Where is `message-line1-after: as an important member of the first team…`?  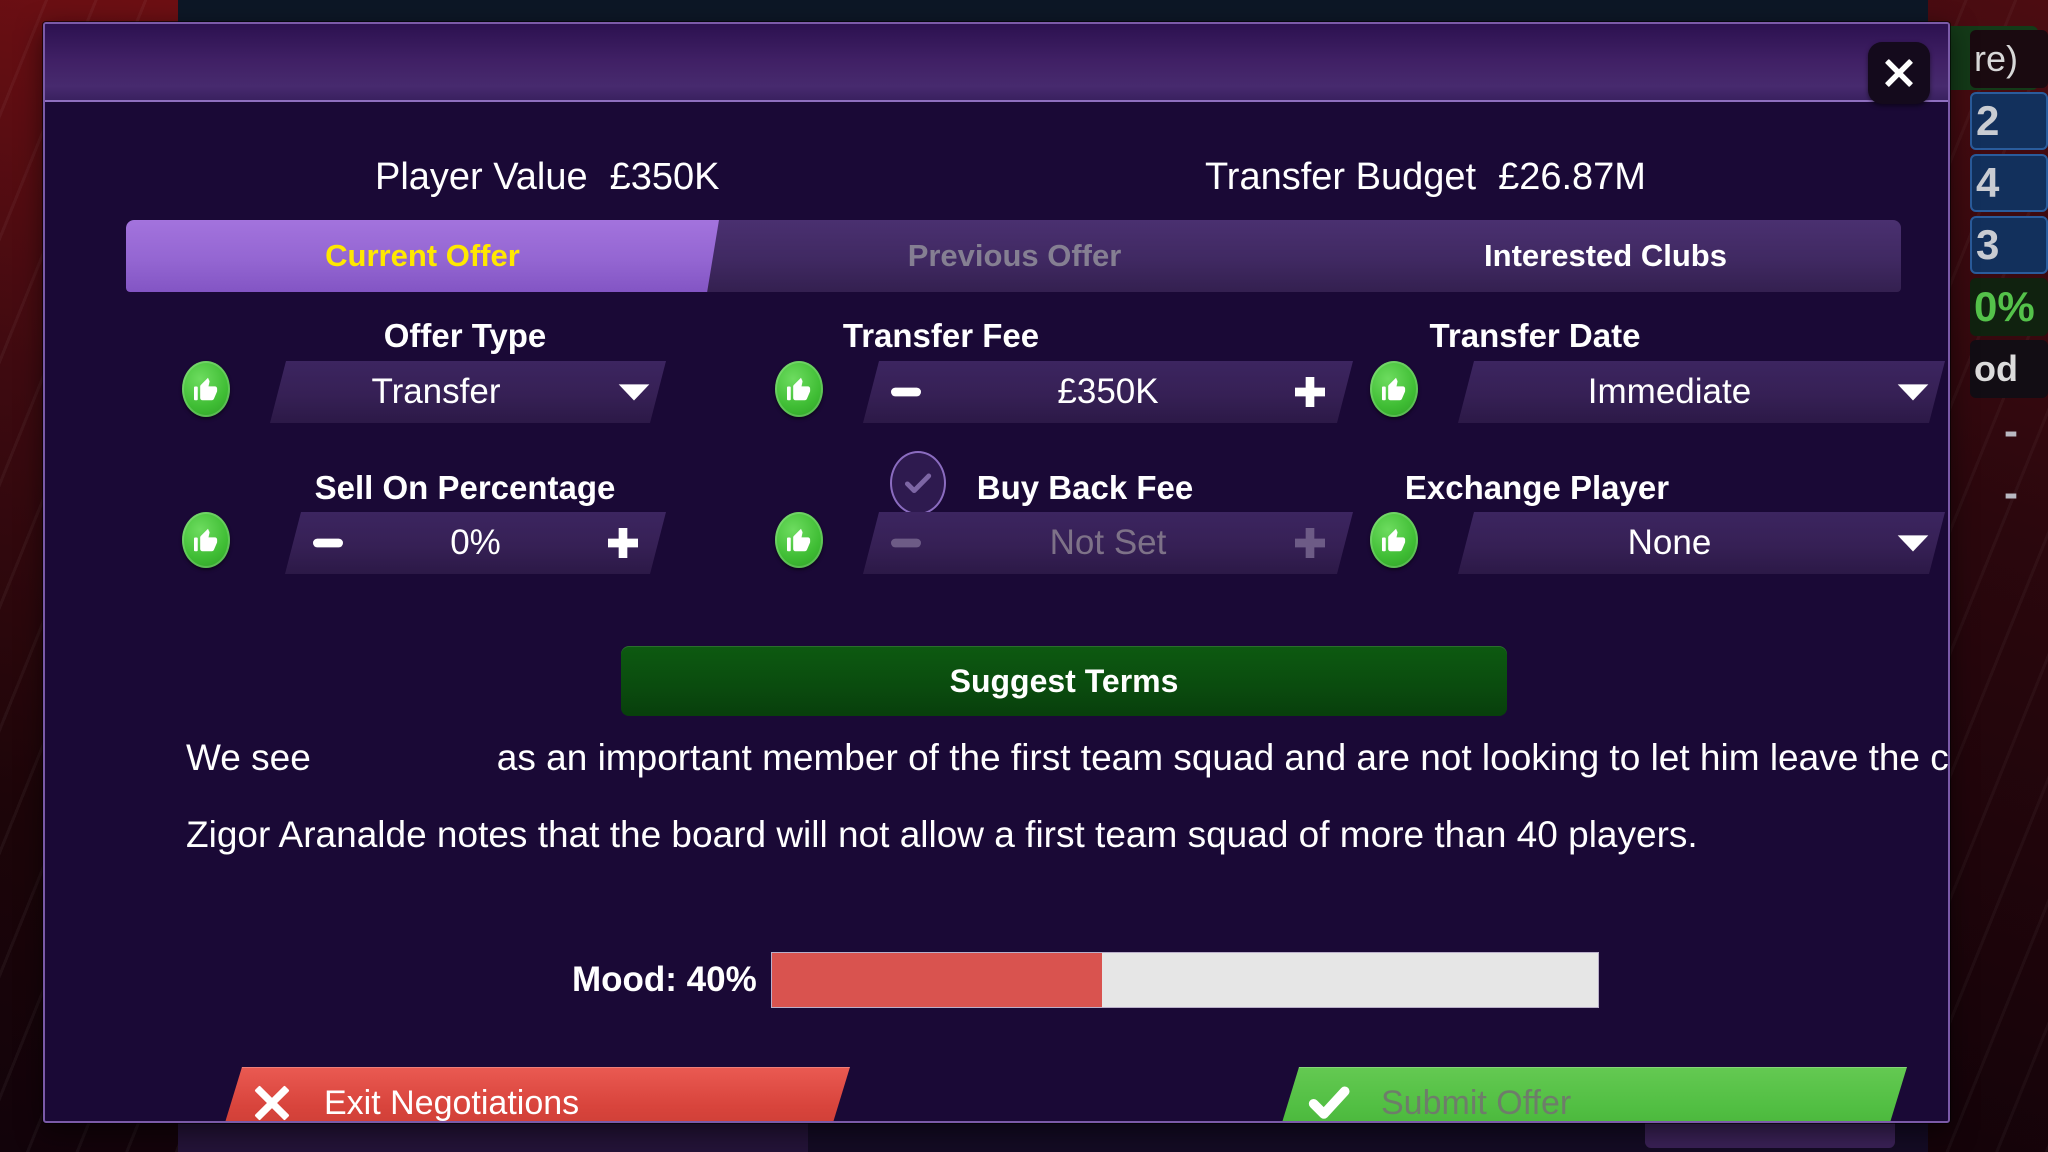
message-line1-after: as an important member of the first team… is located at coordinates (1223, 757).